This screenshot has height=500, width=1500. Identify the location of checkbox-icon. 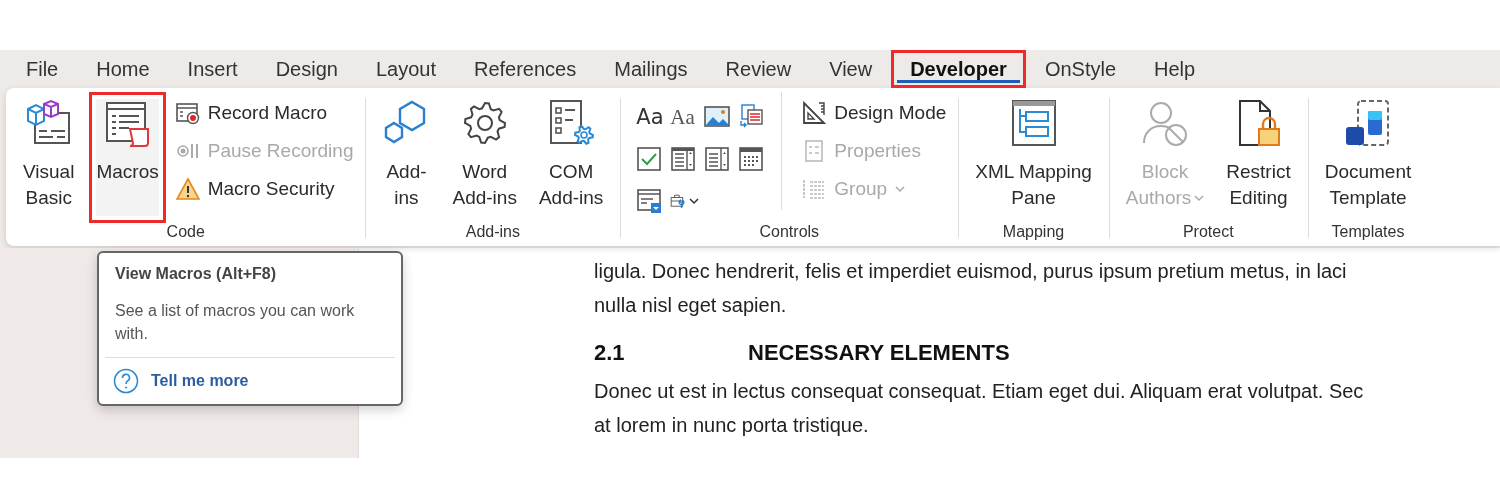
(649, 159).